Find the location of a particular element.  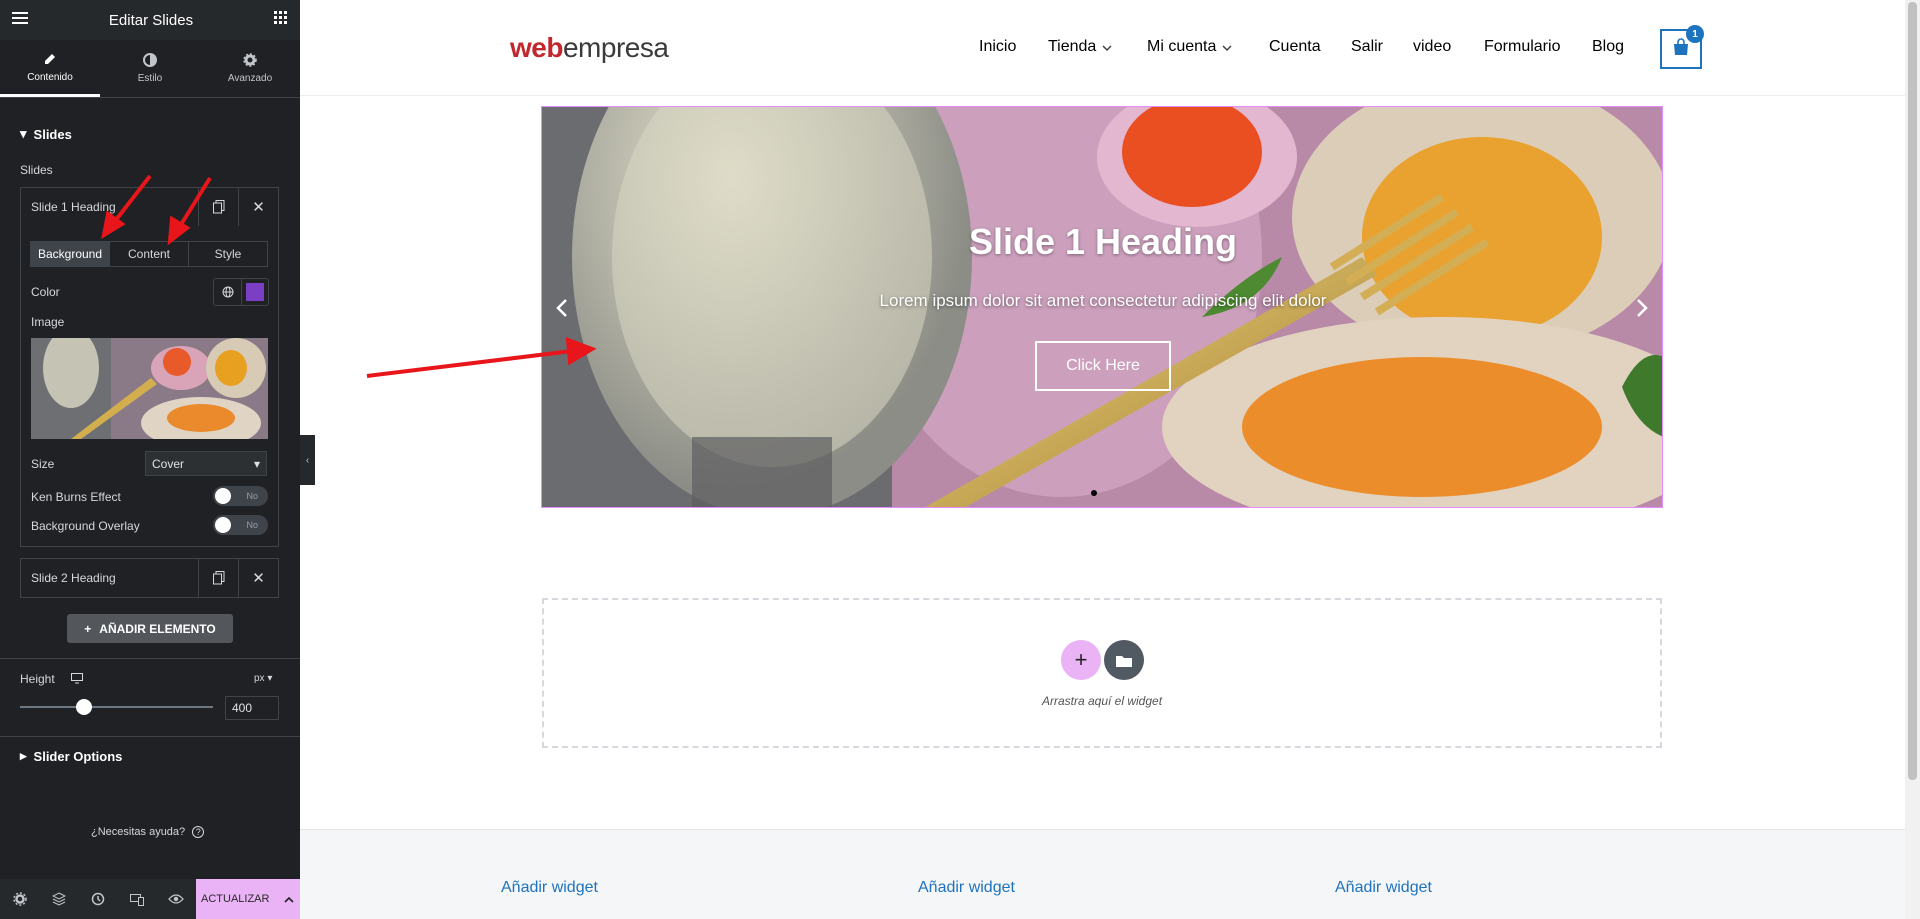

pencil-icon is located at coordinates (50, 58).